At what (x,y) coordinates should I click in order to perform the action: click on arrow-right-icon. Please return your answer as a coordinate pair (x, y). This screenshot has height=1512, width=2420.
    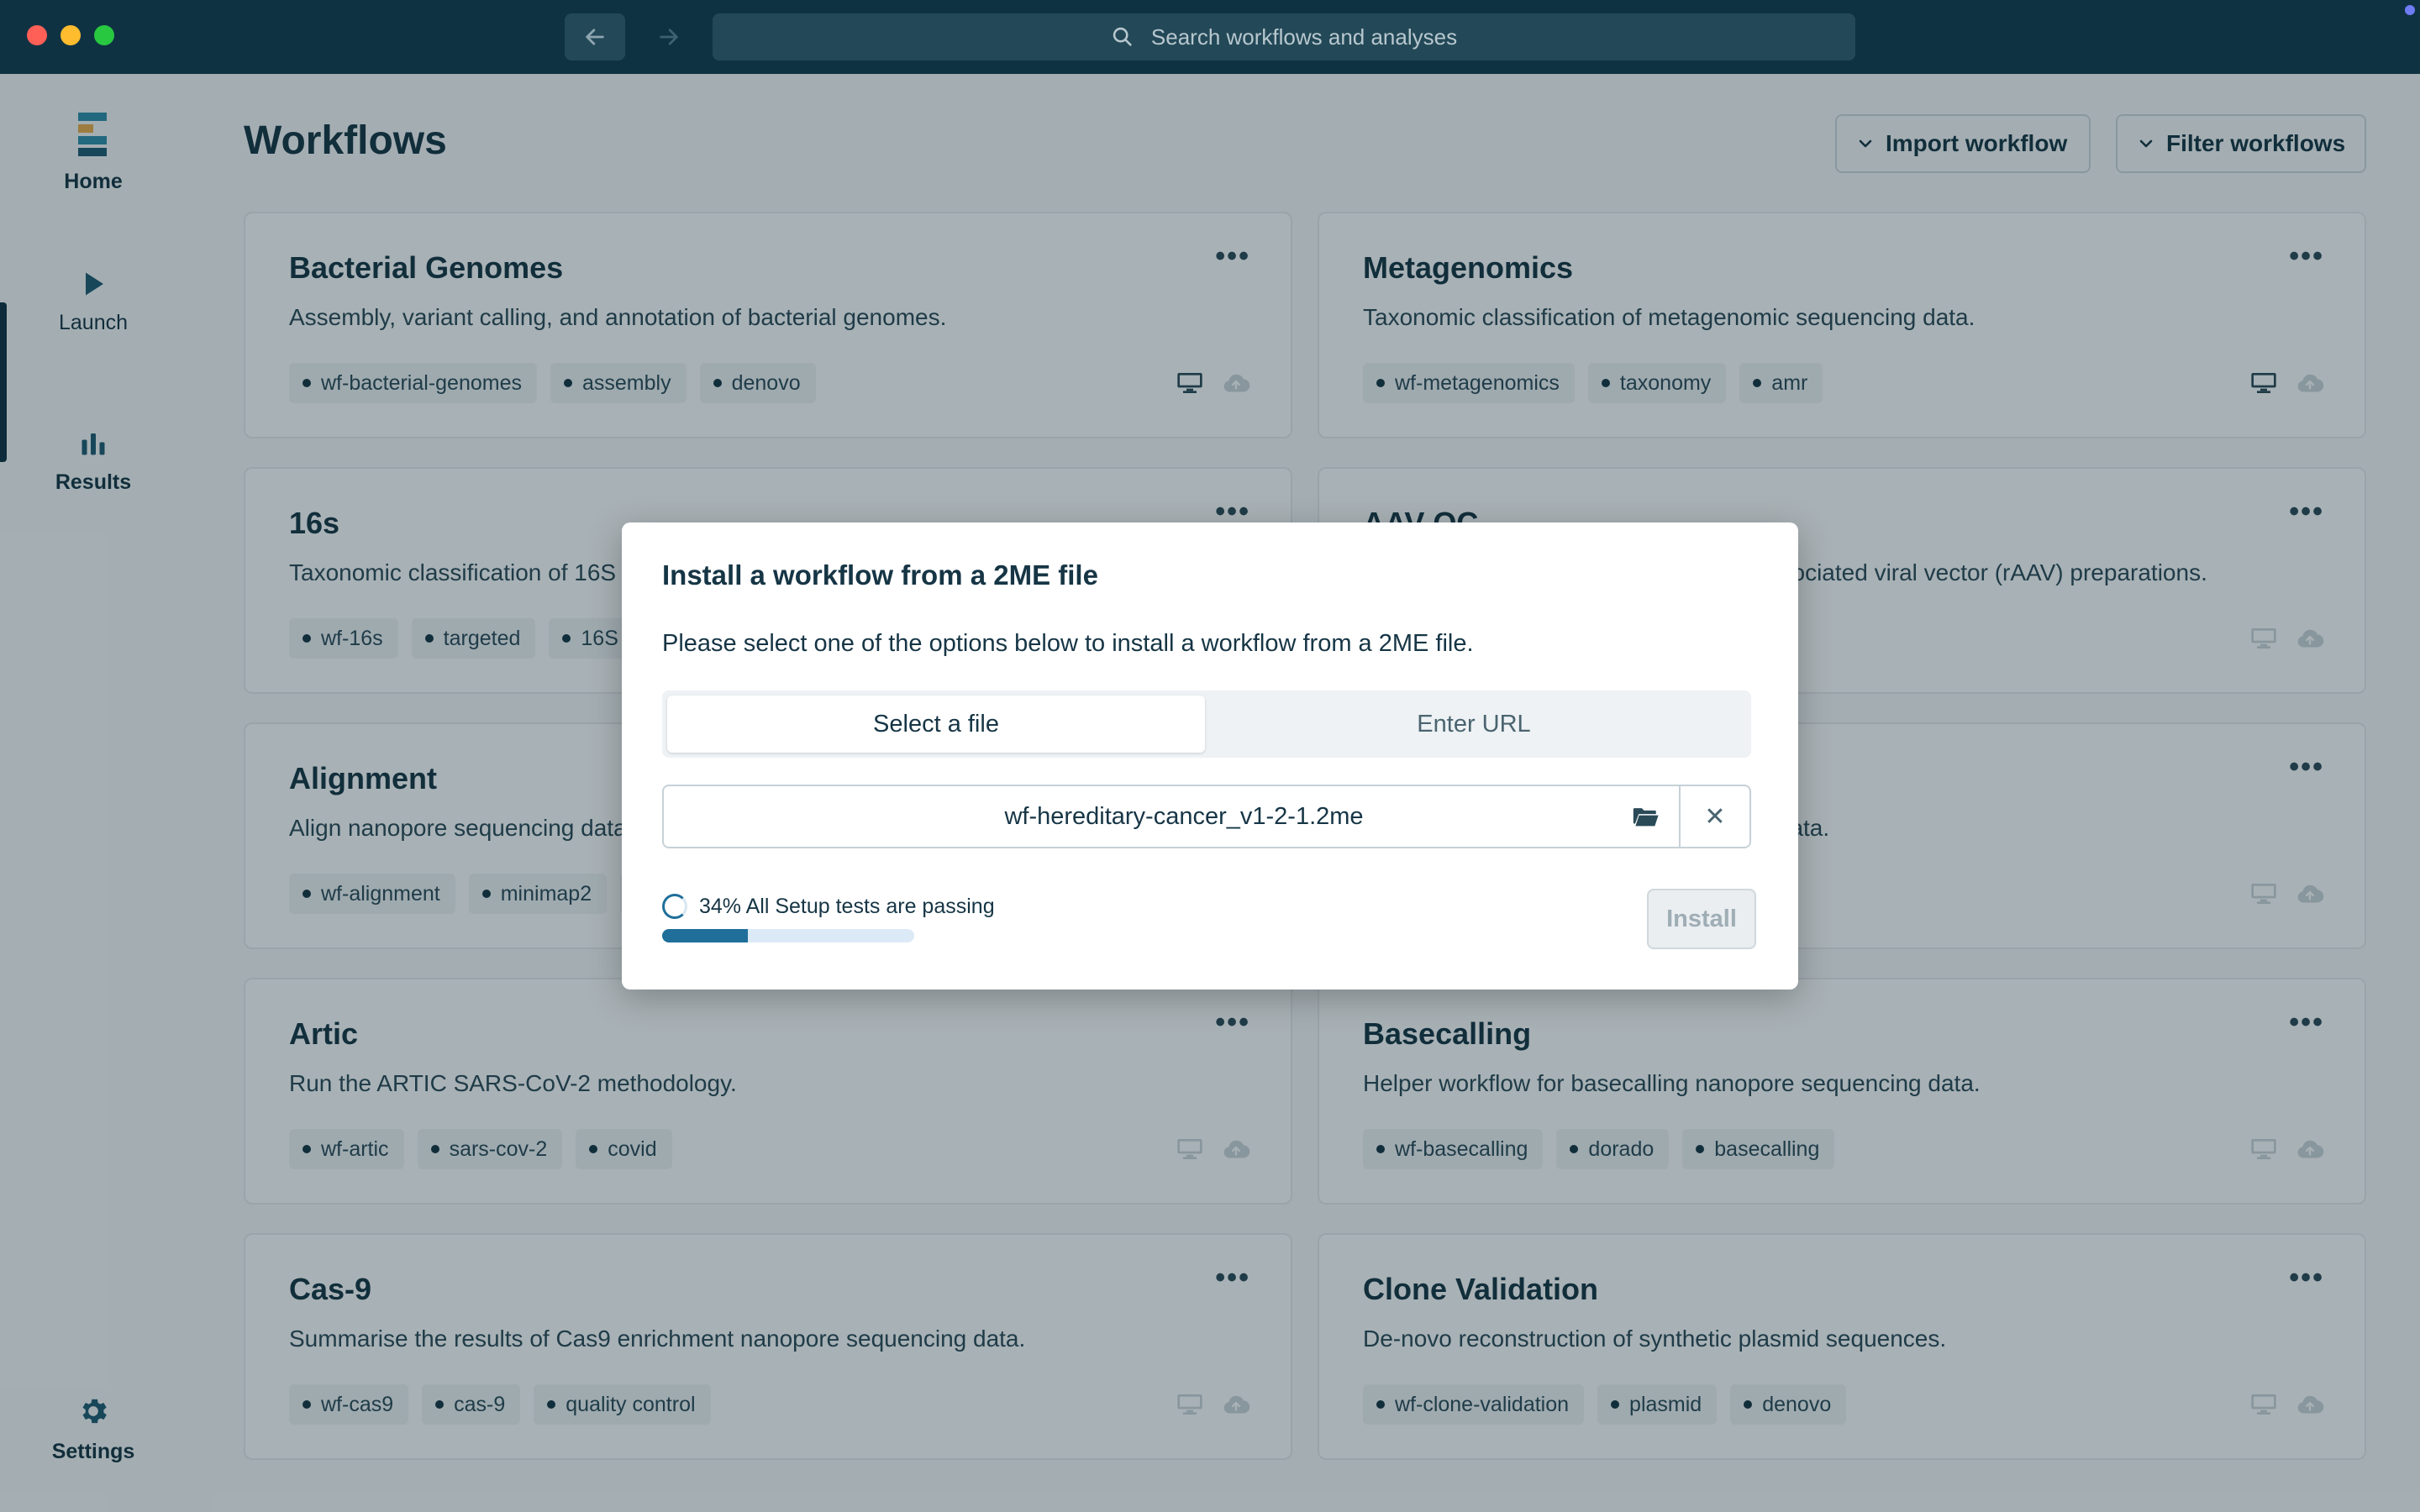
    Looking at the image, I should click on (669, 37).